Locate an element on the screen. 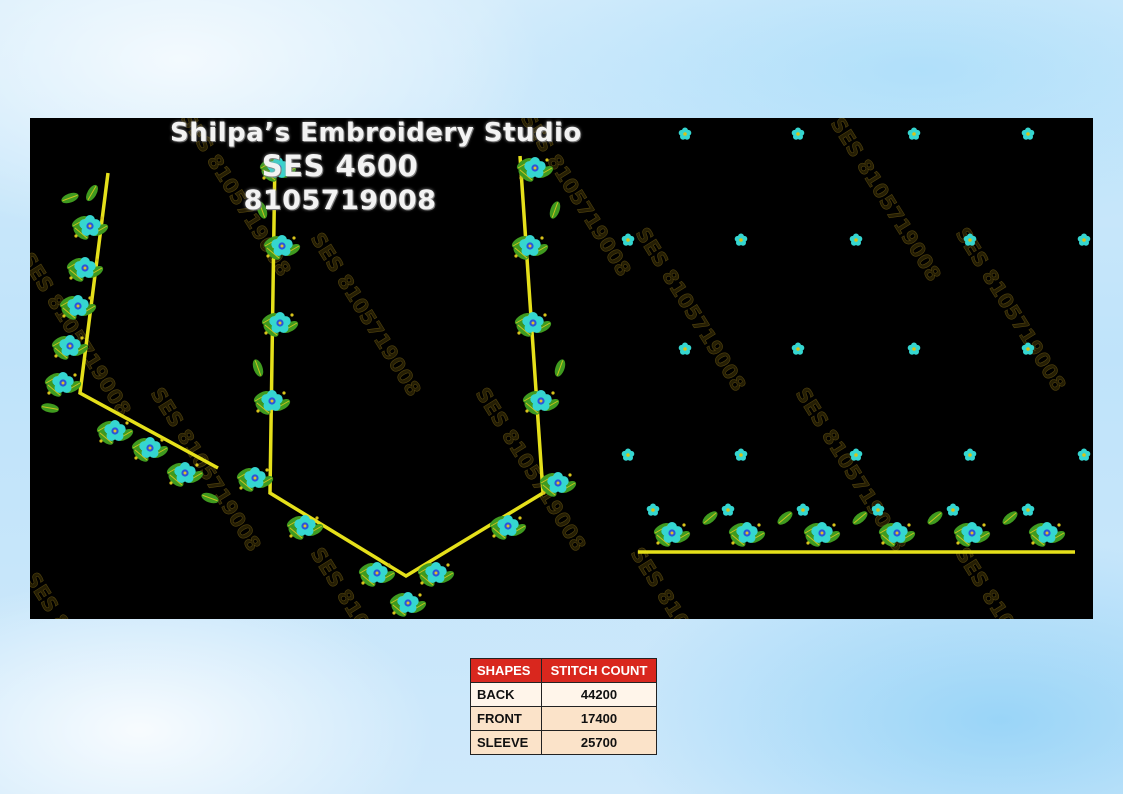  count-cell: 44200 is located at coordinates (599, 694).